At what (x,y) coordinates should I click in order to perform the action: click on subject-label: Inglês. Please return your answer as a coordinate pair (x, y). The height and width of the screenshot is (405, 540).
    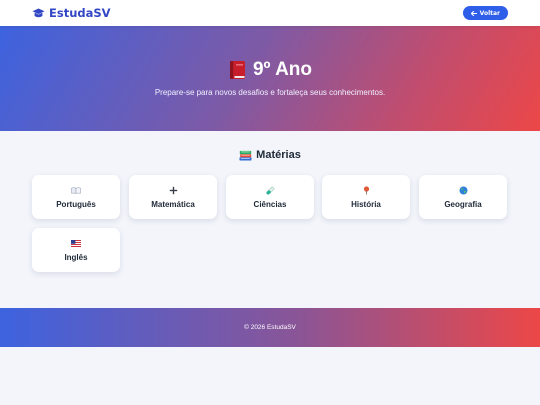
    Looking at the image, I should click on (76, 257).